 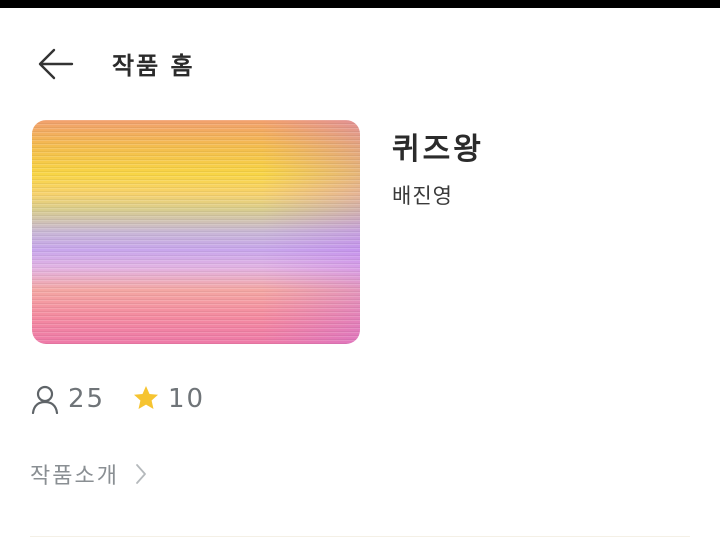 I want to click on chevron-right-icon, so click(x=141, y=474).